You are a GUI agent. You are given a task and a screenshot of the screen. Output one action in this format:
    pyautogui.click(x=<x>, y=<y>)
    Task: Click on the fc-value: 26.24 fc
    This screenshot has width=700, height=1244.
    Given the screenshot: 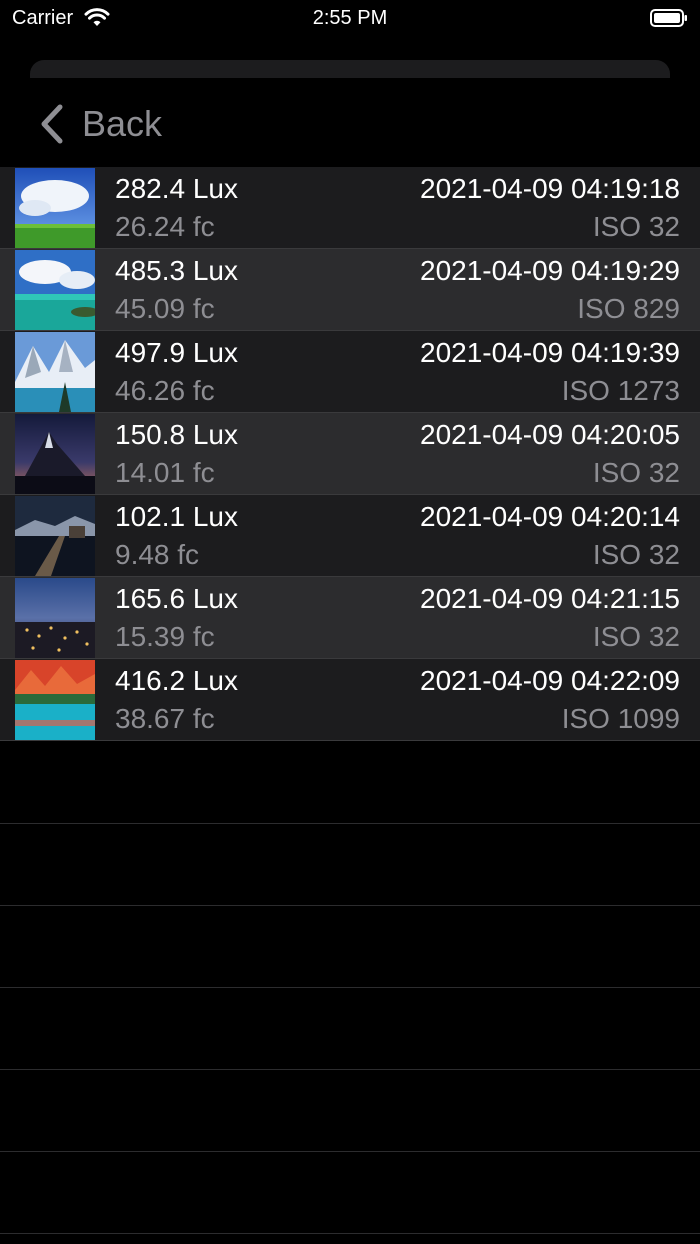 What is the action you would take?
    pyautogui.click(x=165, y=226)
    